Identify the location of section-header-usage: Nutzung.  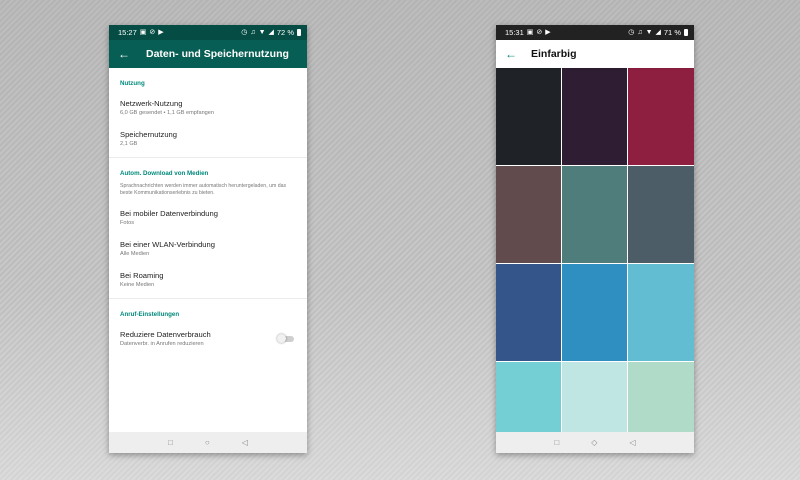
(132, 83).